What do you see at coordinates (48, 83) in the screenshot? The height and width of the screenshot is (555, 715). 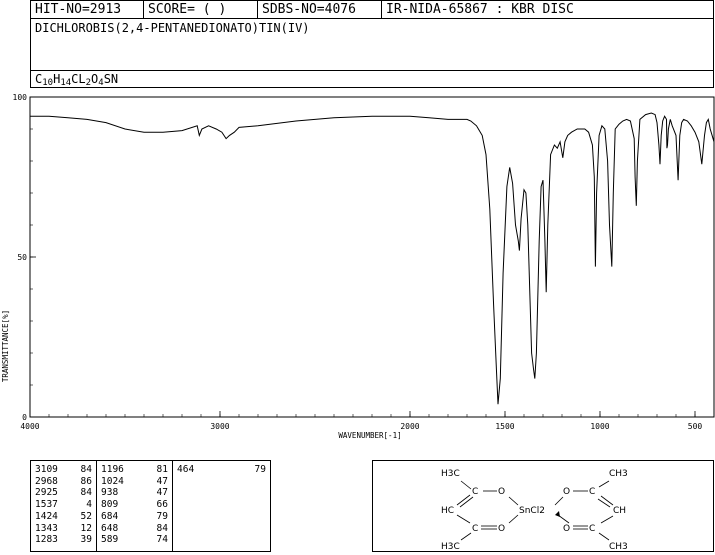 I see `formula-part: 10` at bounding box center [48, 83].